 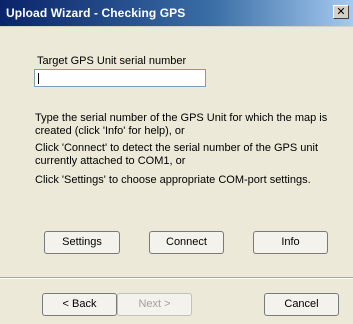 I want to click on settings-button: Settings, so click(x=82, y=242).